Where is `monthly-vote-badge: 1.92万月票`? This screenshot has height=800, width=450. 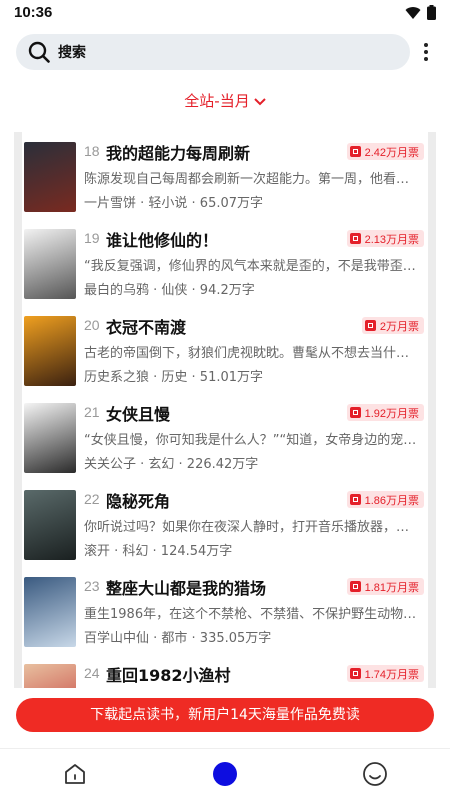 monthly-vote-badge: 1.92万月票 is located at coordinates (385, 412).